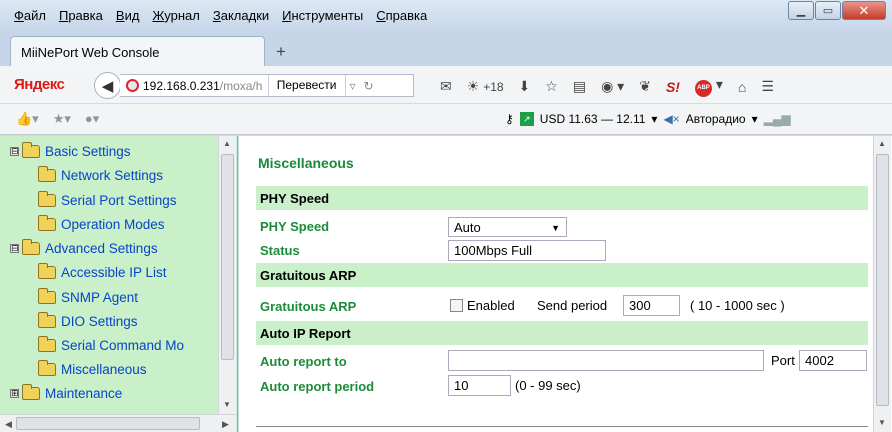 The width and height of the screenshot is (892, 432). I want to click on hscroll-thumb, so click(108, 423).